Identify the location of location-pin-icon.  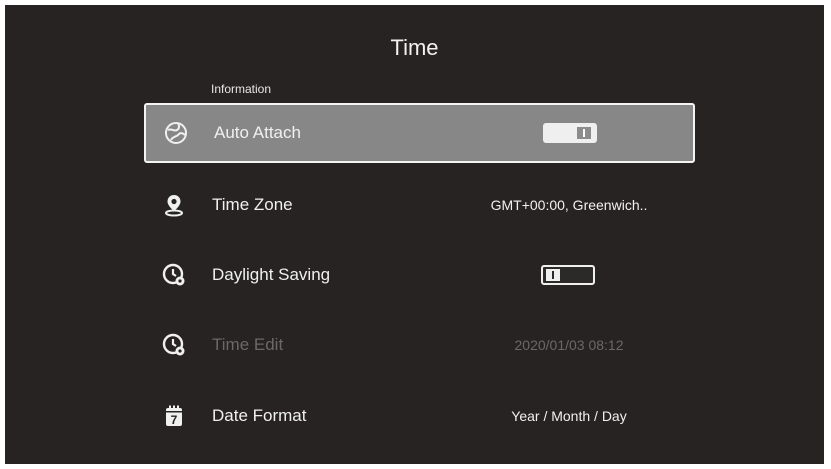
(174, 206).